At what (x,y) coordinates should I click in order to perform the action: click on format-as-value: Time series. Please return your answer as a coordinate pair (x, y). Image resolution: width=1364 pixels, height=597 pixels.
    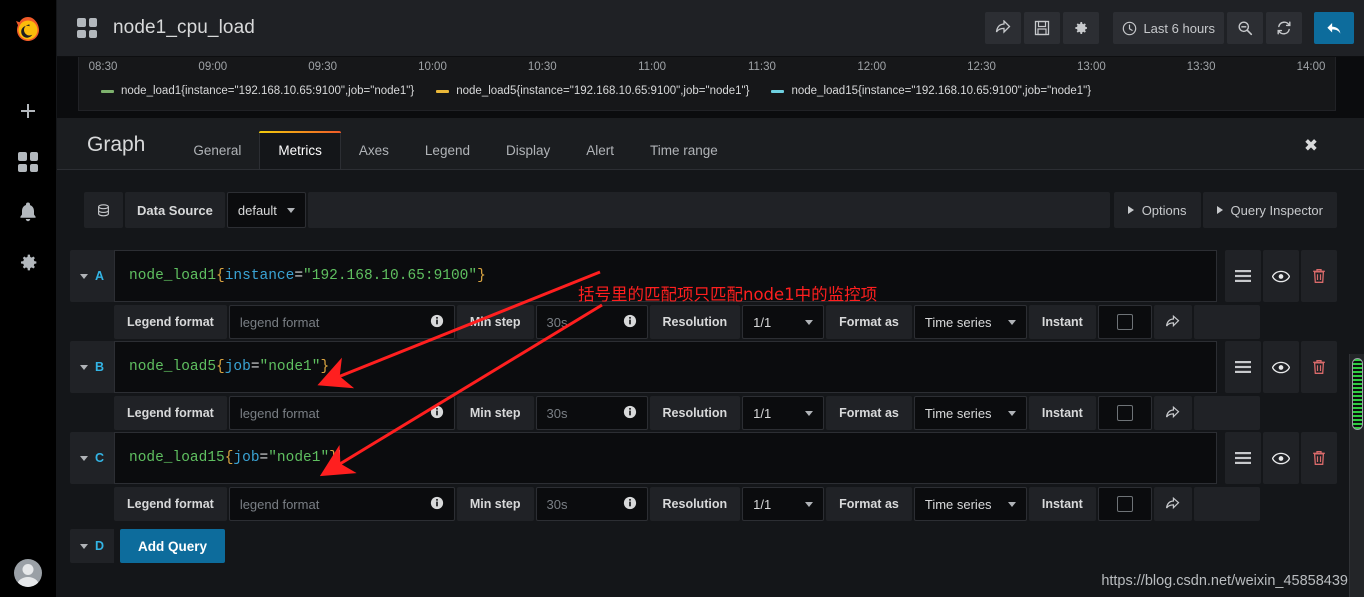
    Looking at the image, I should click on (958, 413).